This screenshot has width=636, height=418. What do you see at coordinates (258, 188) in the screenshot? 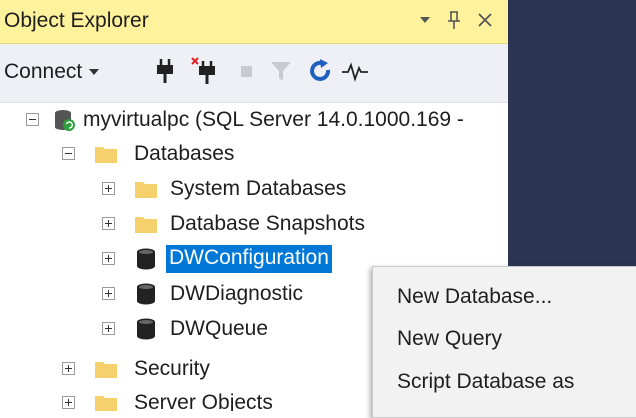
I see `system-databases-label: System Databases` at bounding box center [258, 188].